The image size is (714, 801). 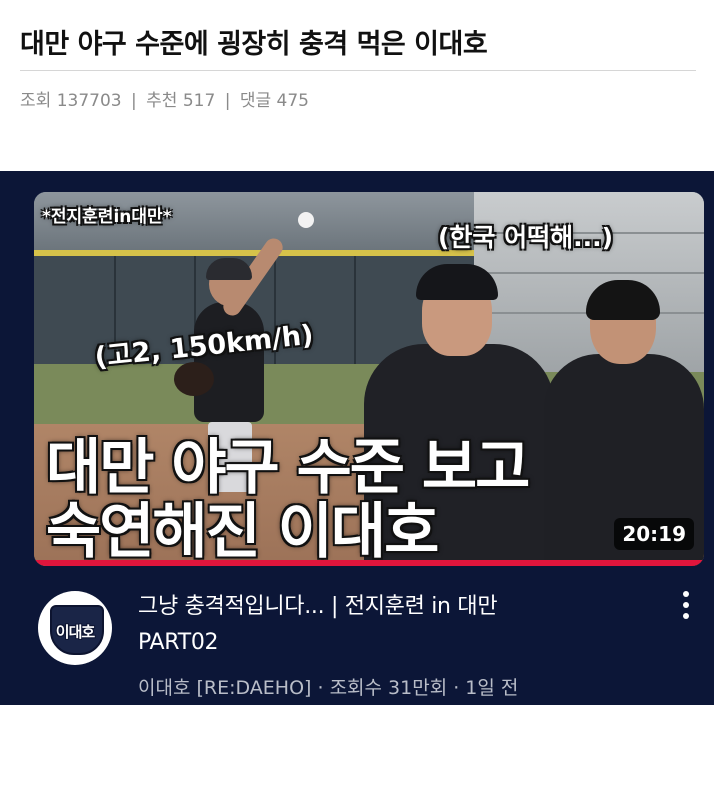 What do you see at coordinates (199, 101) in the screenshot?
I see `recommend-count: 517` at bounding box center [199, 101].